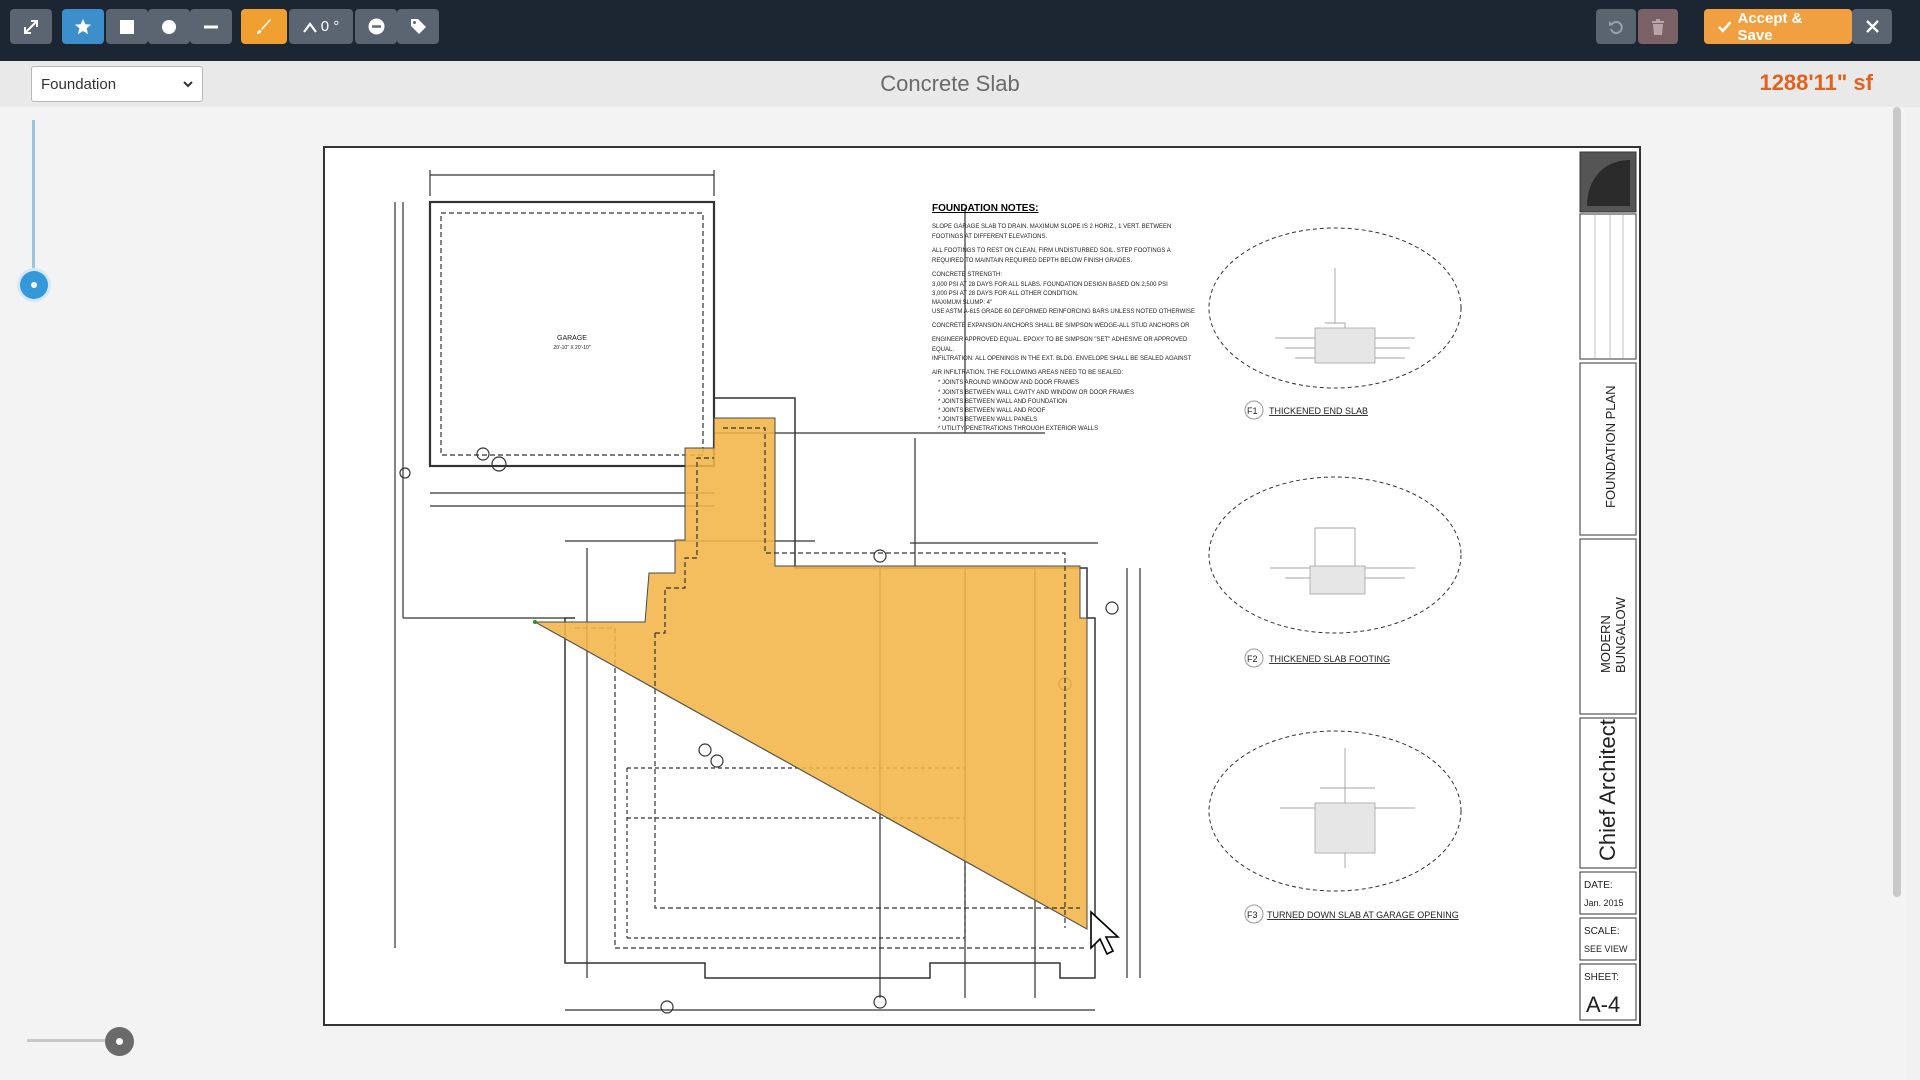  What do you see at coordinates (989, 237) in the screenshot?
I see `note-line: FOOTINGS AT DIFFERENT ELEVATIONS.` at bounding box center [989, 237].